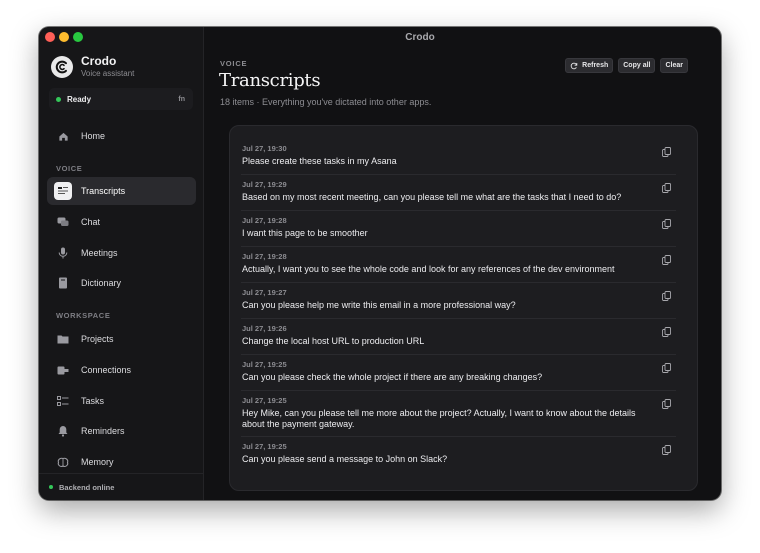  Describe the element at coordinates (63, 339) in the screenshot. I see `folder-icon` at that location.